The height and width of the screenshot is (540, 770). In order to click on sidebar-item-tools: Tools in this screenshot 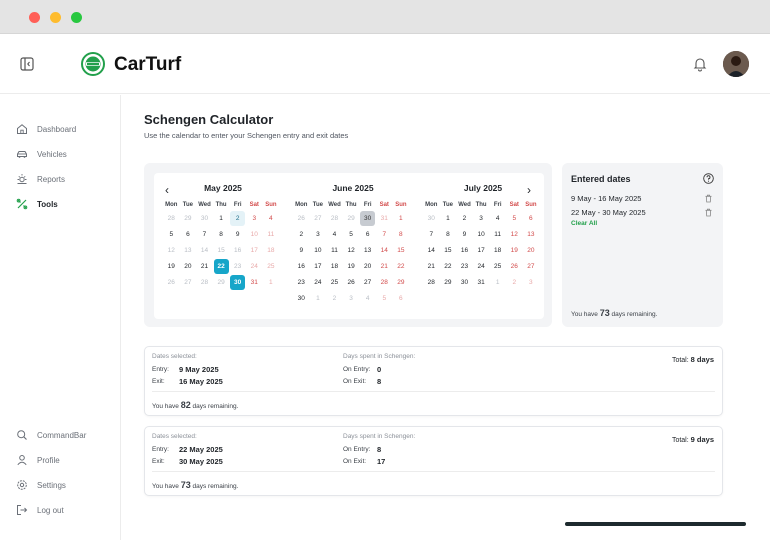, I will do `click(37, 204)`.